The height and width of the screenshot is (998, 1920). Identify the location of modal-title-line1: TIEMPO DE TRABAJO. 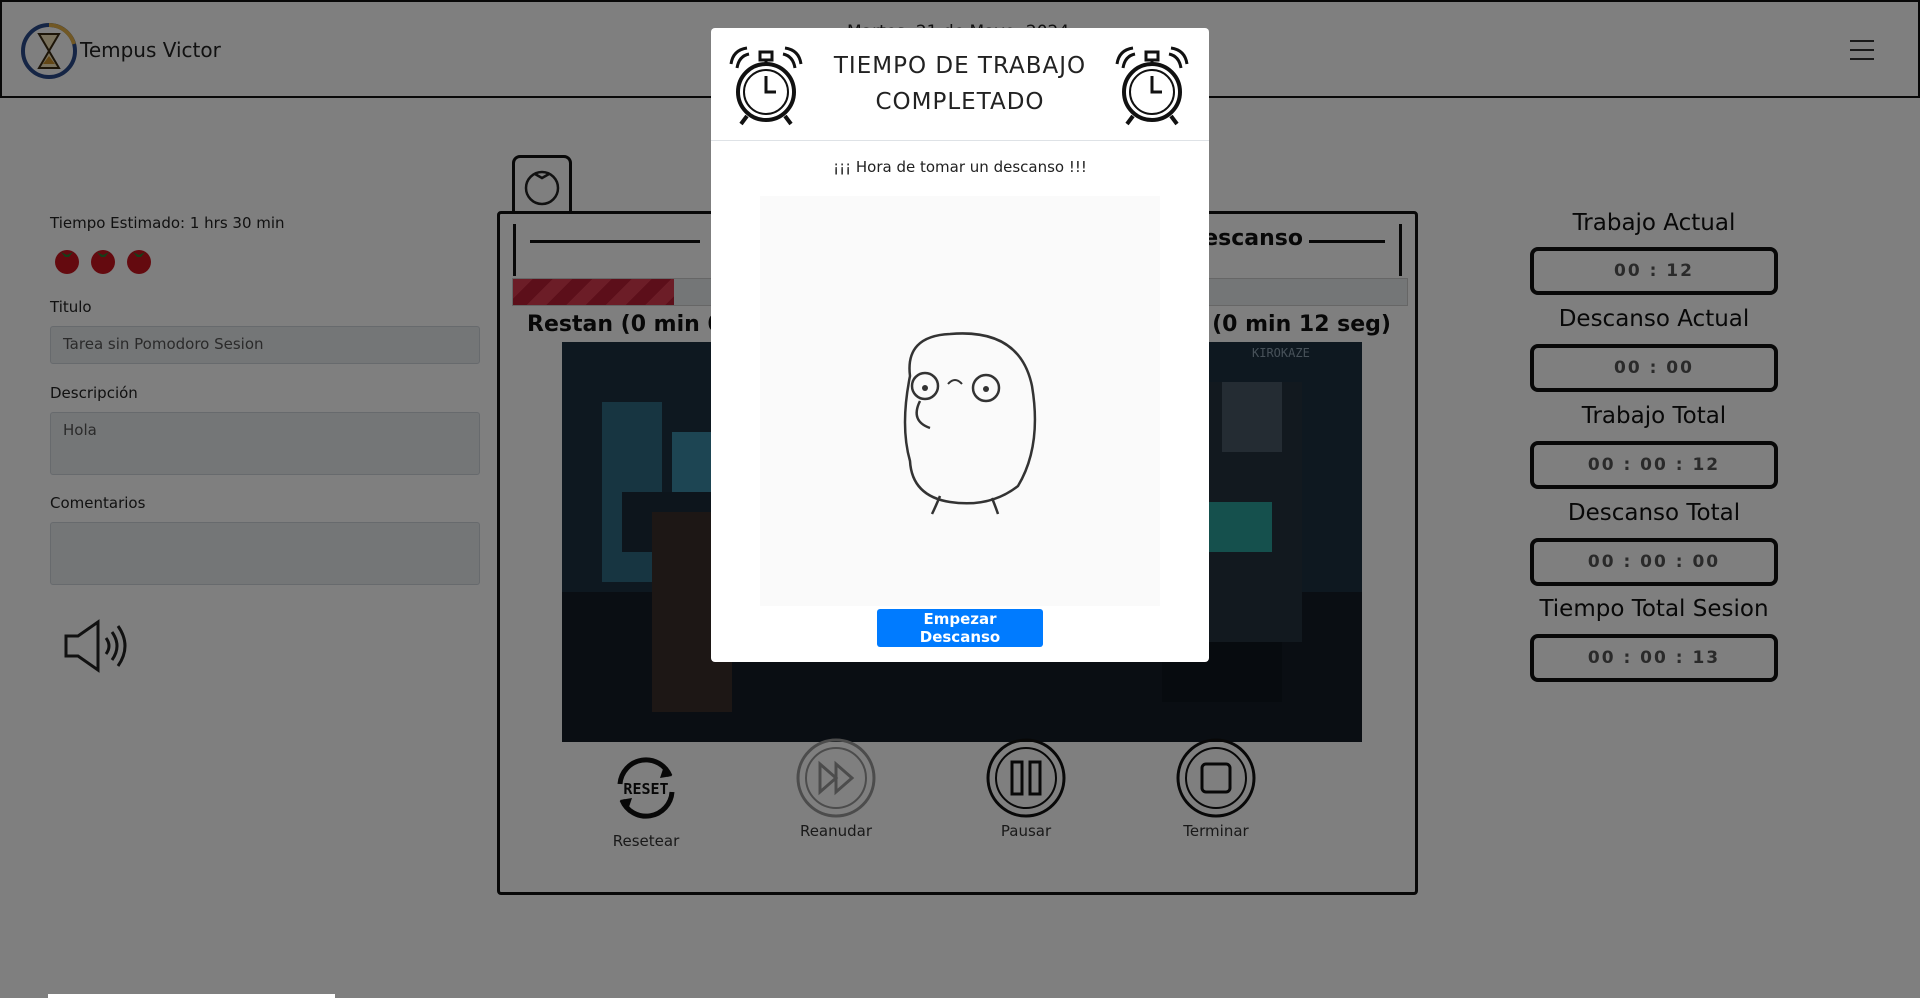
(960, 66).